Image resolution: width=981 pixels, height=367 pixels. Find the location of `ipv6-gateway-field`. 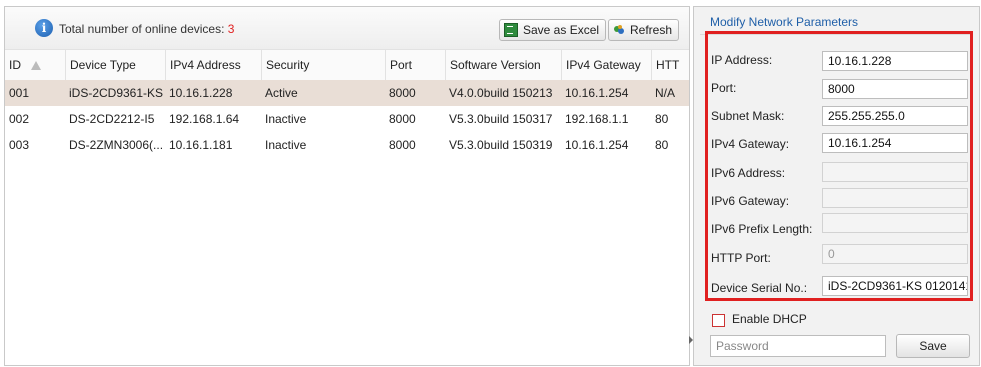

ipv6-gateway-field is located at coordinates (895, 198).